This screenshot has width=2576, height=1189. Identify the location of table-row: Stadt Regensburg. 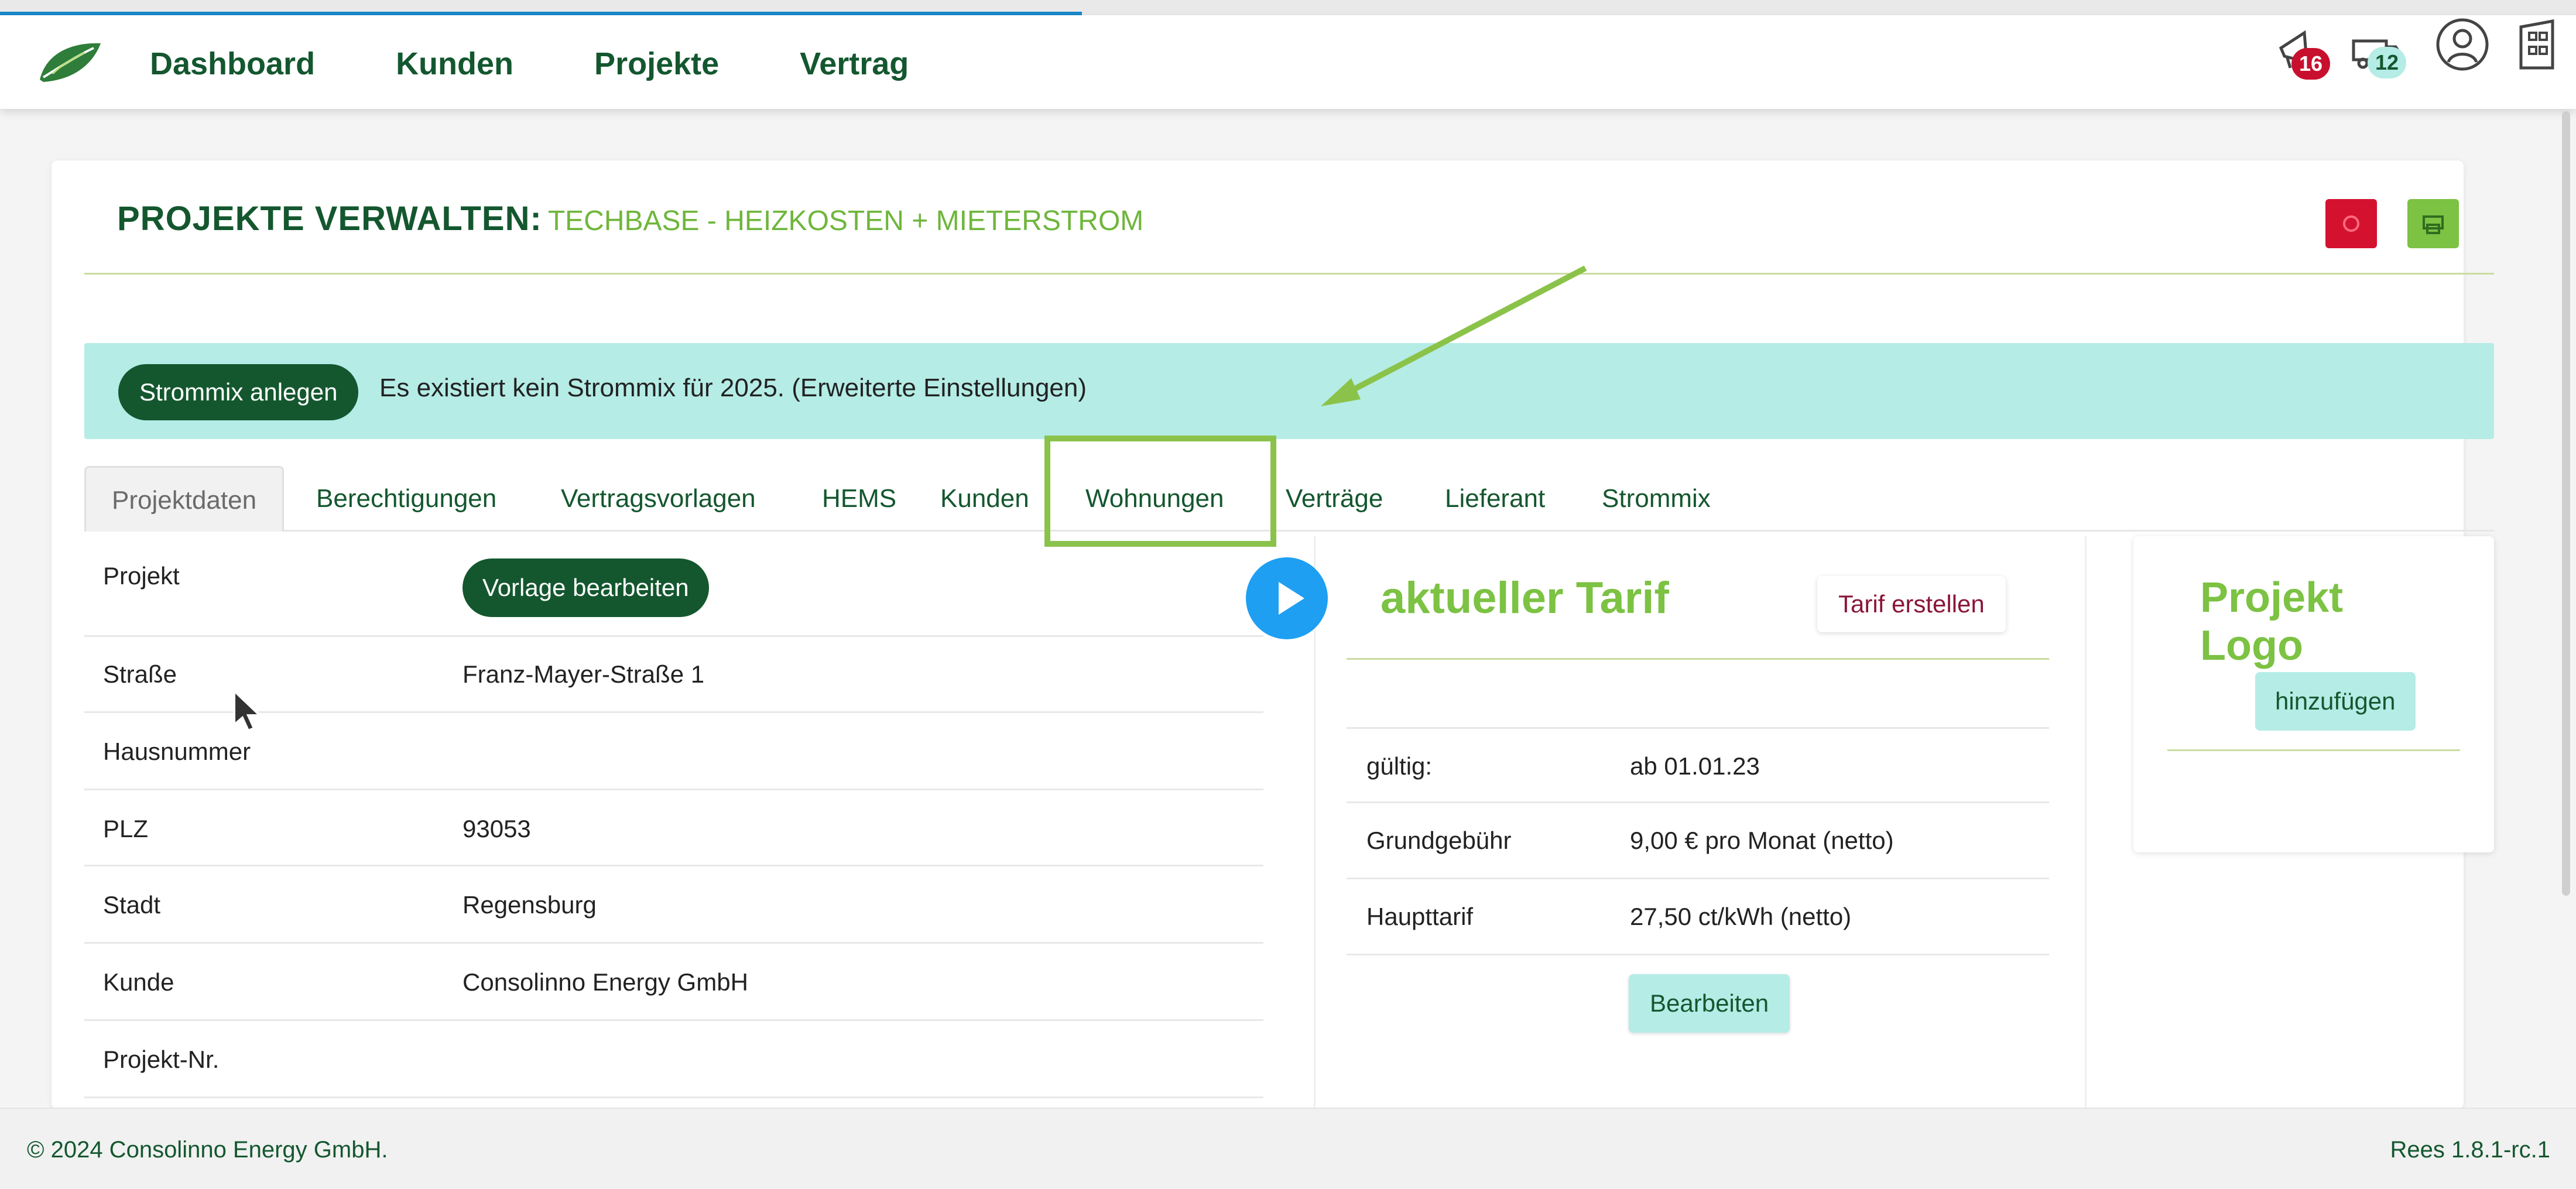
(673, 905).